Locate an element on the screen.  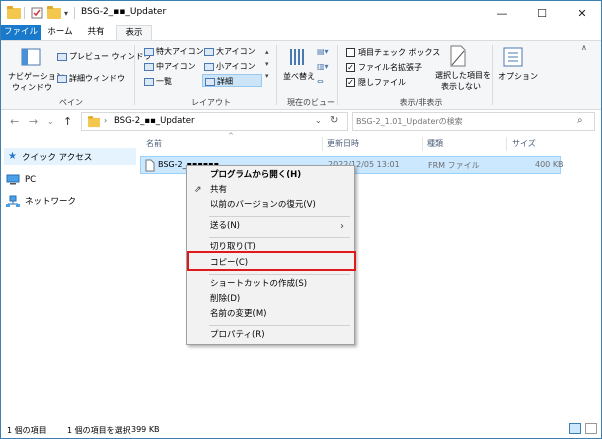
nav-item-label: クイック アクセス is located at coordinates (57, 157).